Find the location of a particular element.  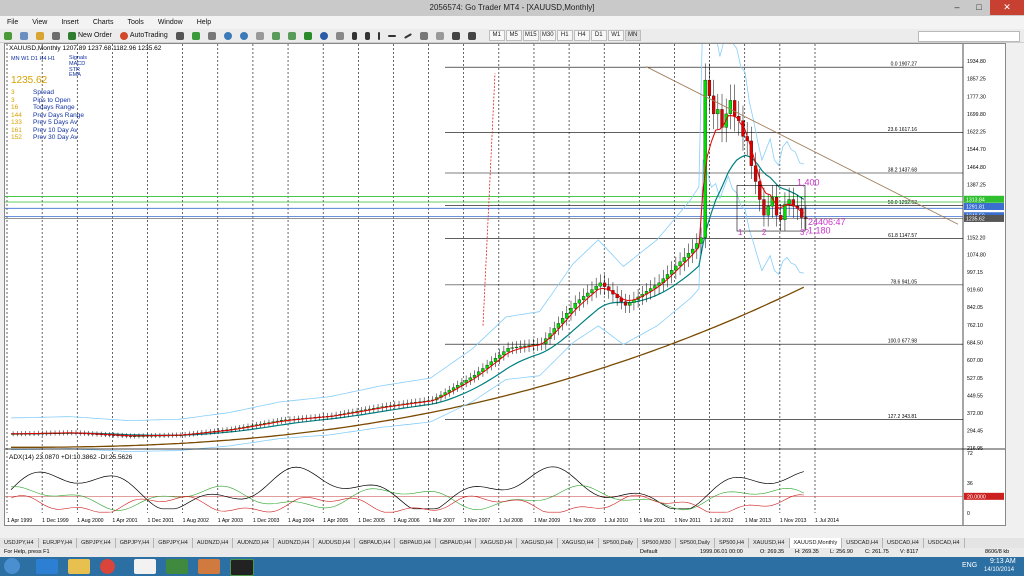

status-connection: 8606/8 kb is located at coordinates (997, 552).